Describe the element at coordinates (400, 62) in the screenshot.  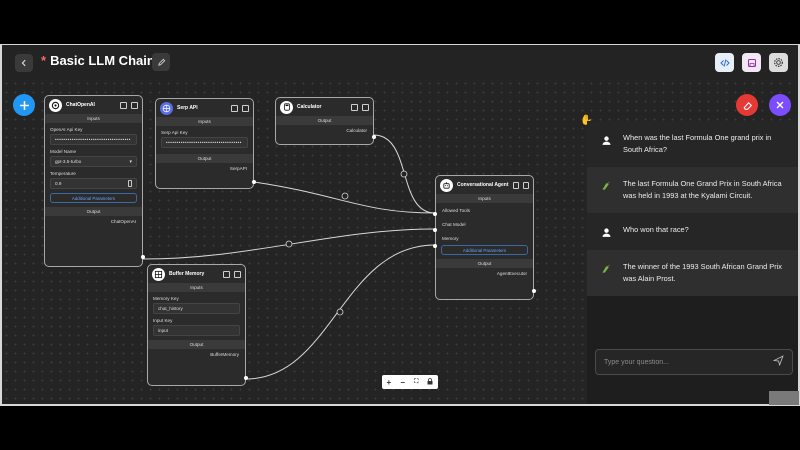
I see `header-bar: * Basic LLM Chain` at that location.